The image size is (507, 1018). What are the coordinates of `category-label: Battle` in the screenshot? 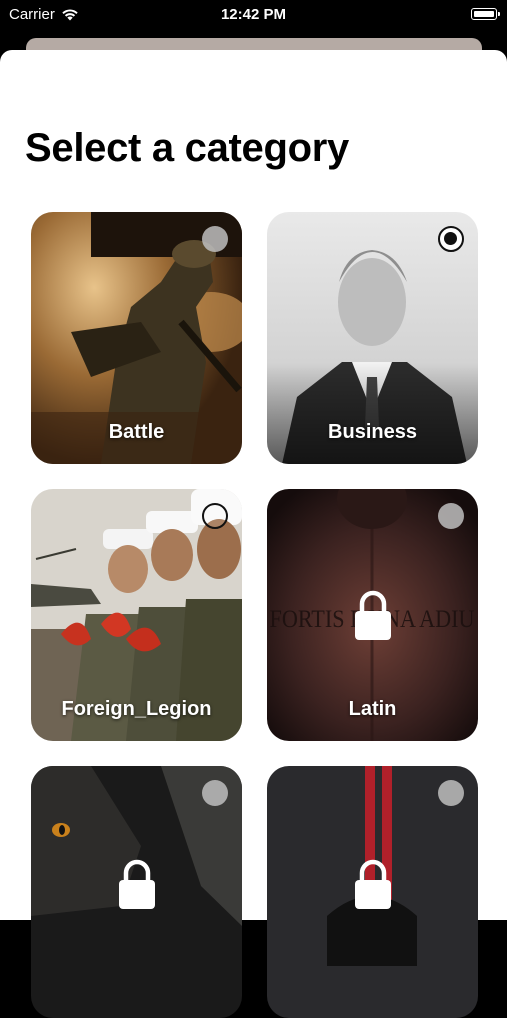 It's located at (136, 432).